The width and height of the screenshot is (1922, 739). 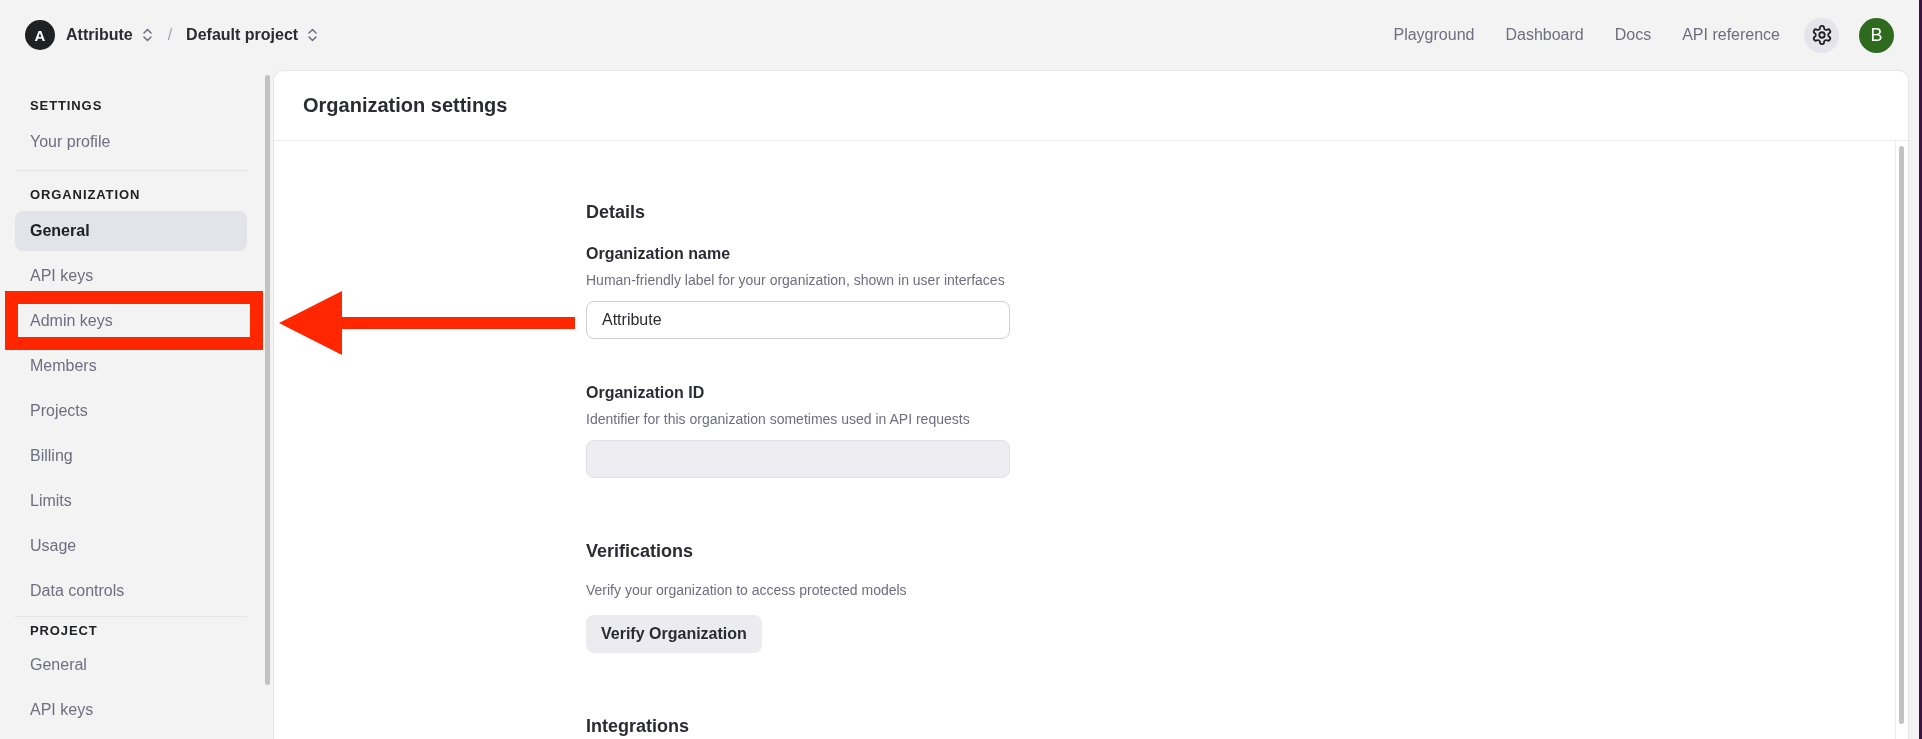 I want to click on text-field: Attribute, so click(x=798, y=320).